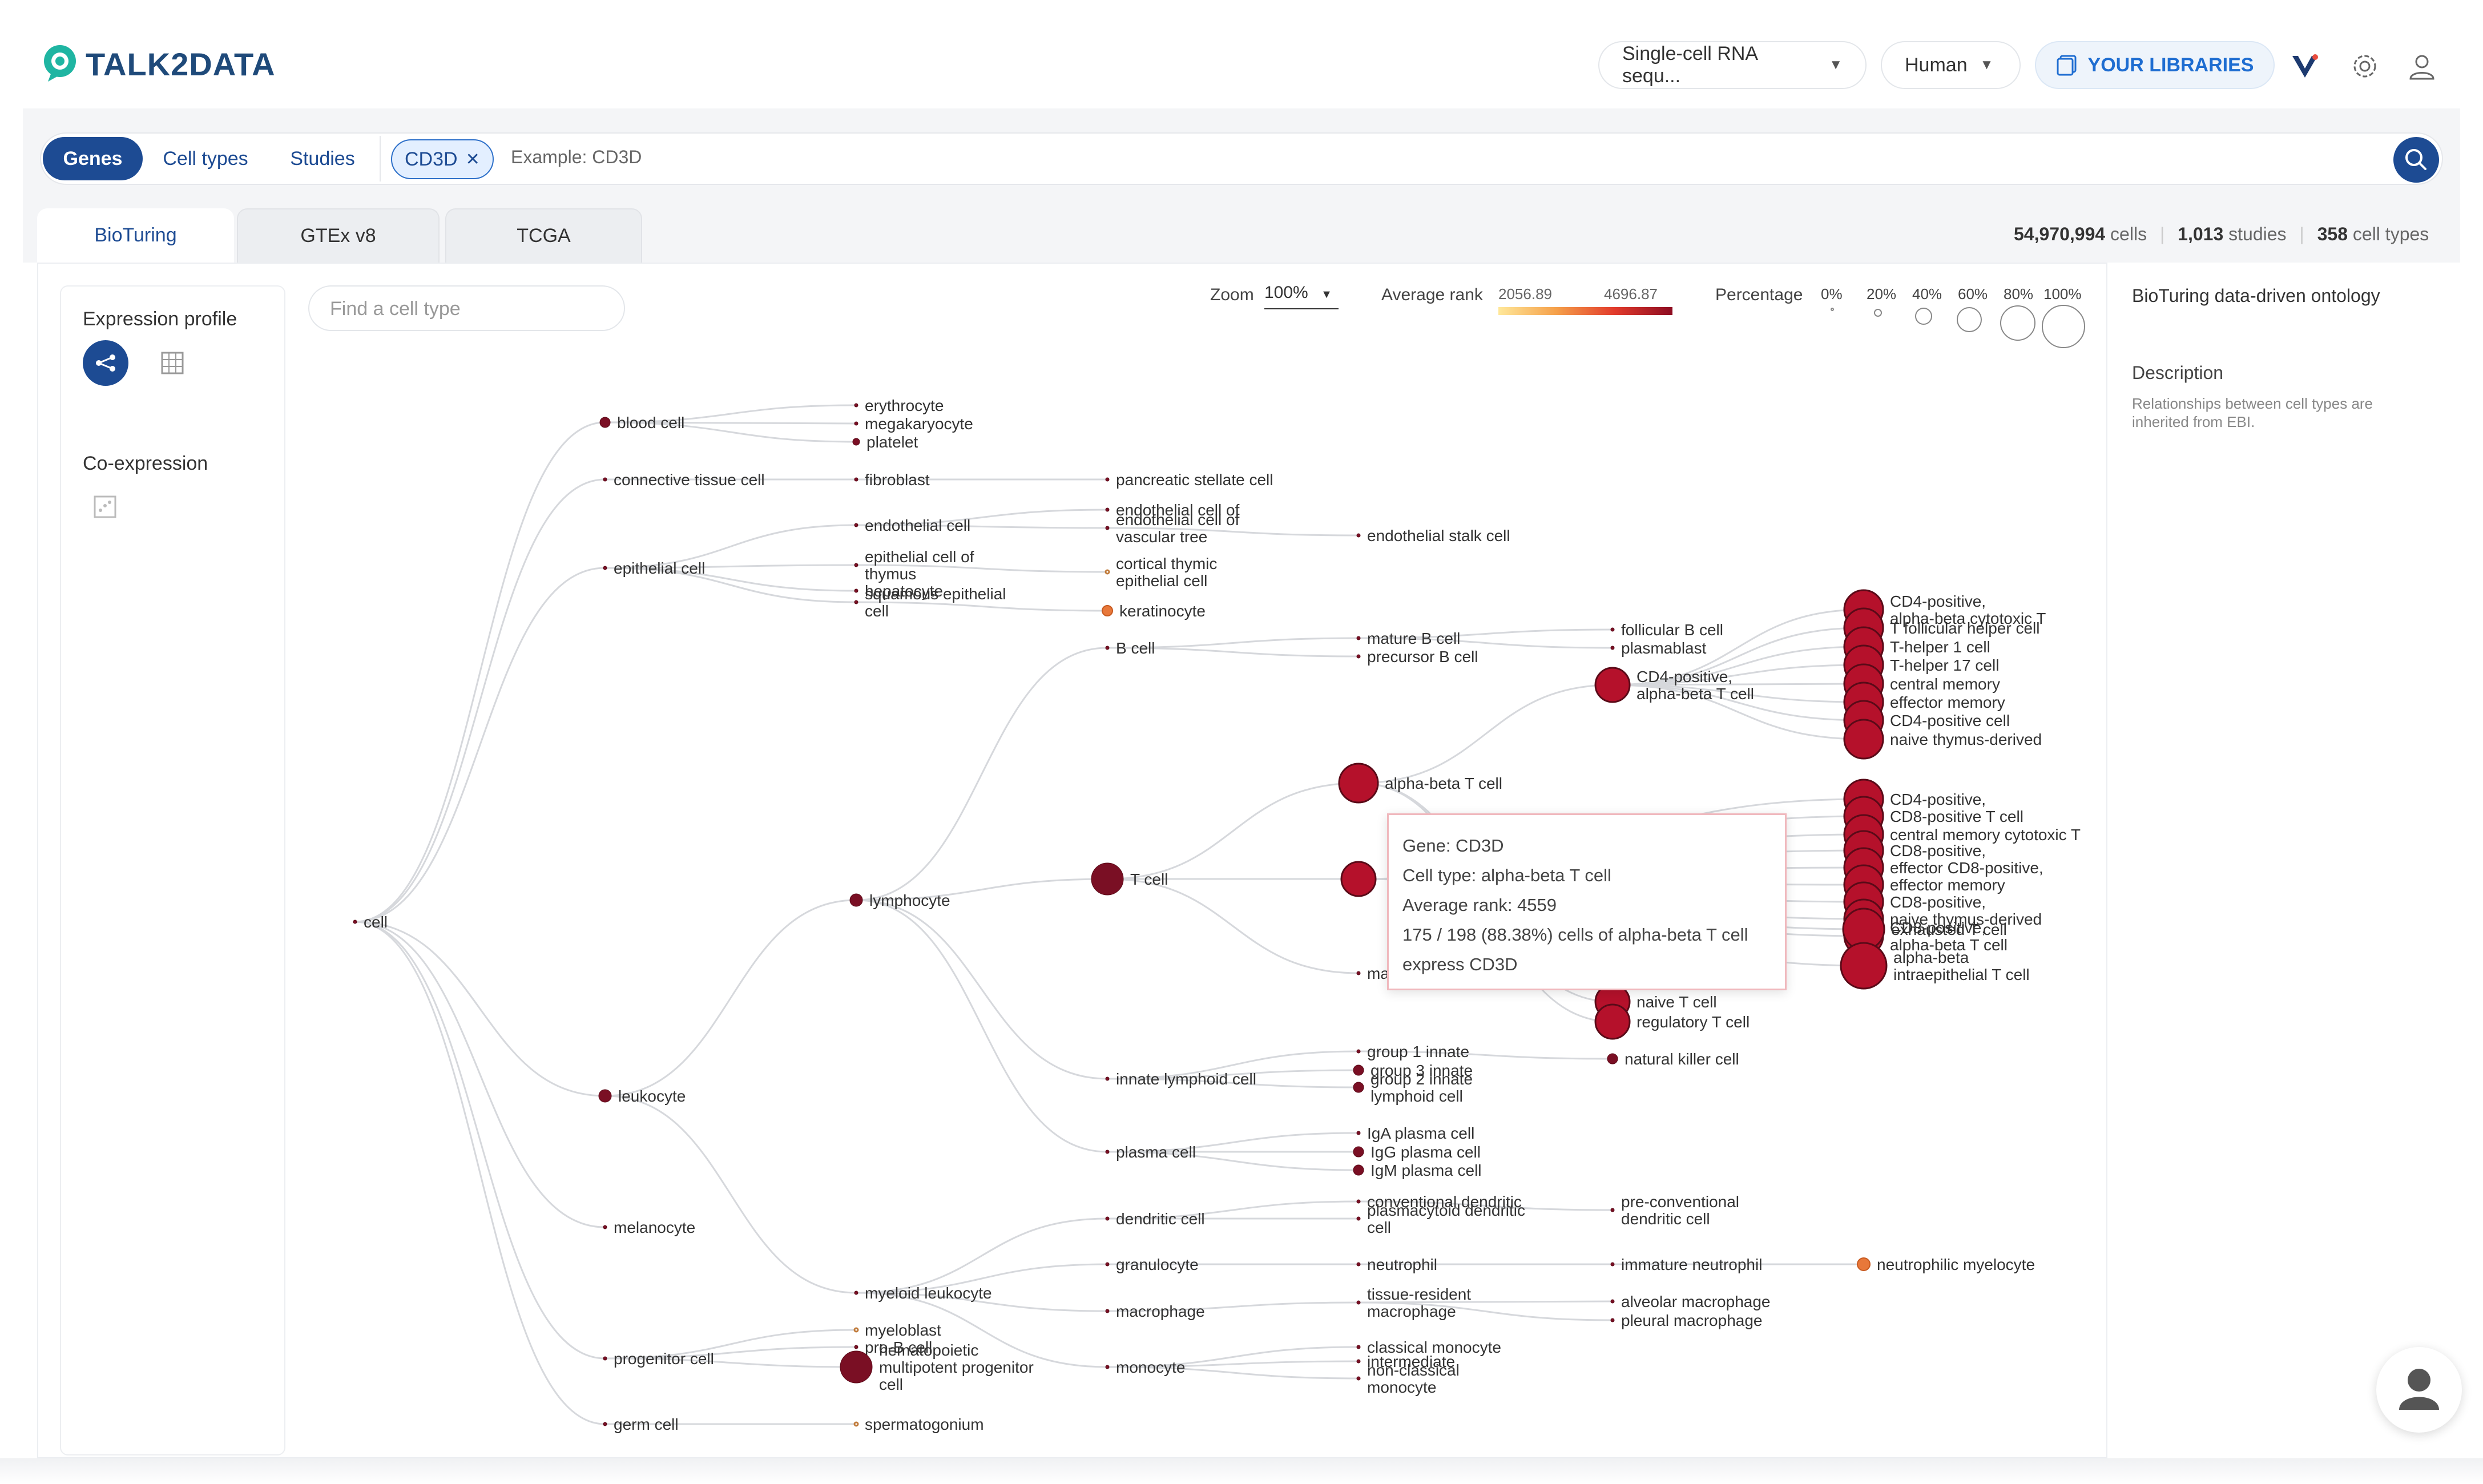 The width and height of the screenshot is (2483, 1484). Describe the element at coordinates (923, 1293) in the screenshot. I see `tree-node: myeloid leukocyte` at that location.